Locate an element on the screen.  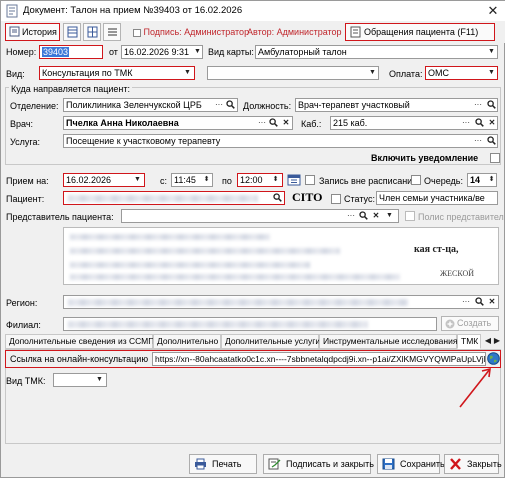
table-button is located at coordinates (72, 32).